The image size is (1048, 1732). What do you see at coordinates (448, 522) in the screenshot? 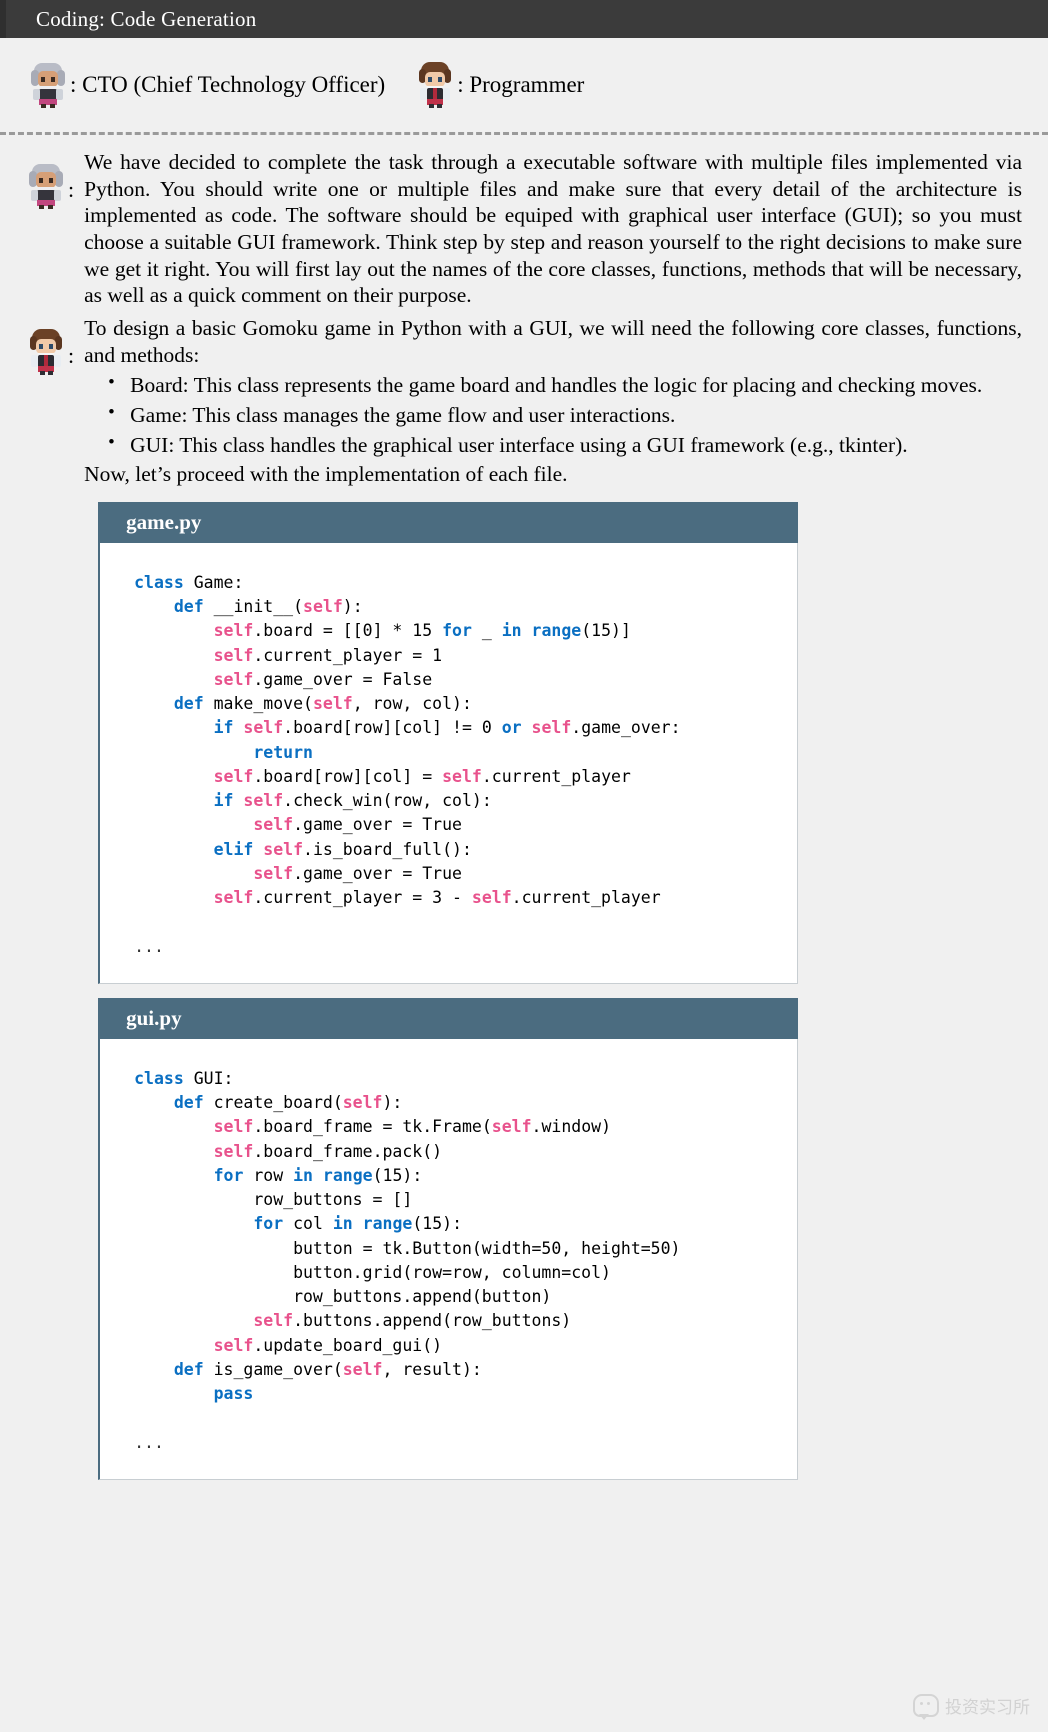
I see `code-filename-header: game.py` at bounding box center [448, 522].